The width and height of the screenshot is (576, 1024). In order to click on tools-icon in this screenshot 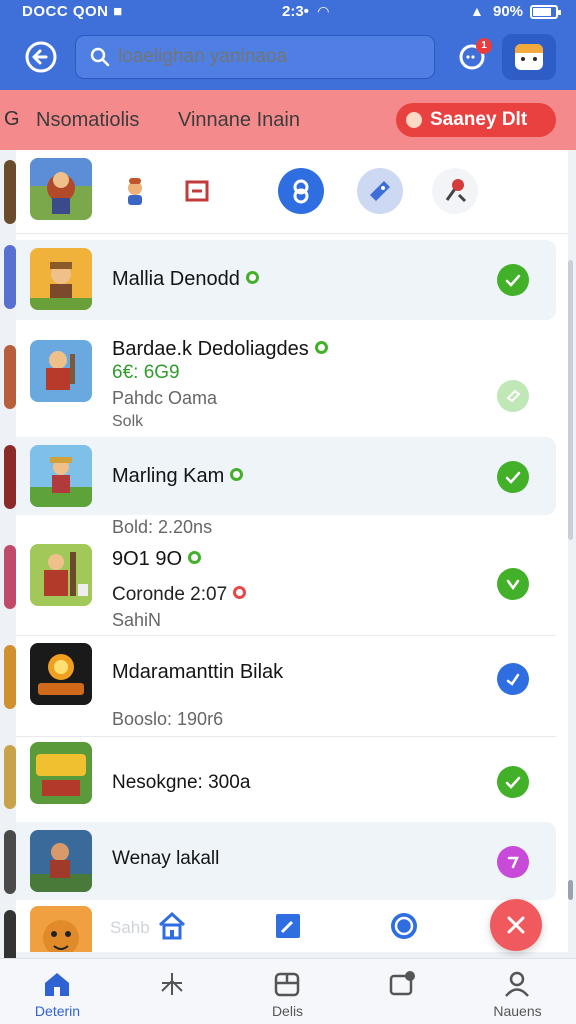, I will do `click(456, 191)`.